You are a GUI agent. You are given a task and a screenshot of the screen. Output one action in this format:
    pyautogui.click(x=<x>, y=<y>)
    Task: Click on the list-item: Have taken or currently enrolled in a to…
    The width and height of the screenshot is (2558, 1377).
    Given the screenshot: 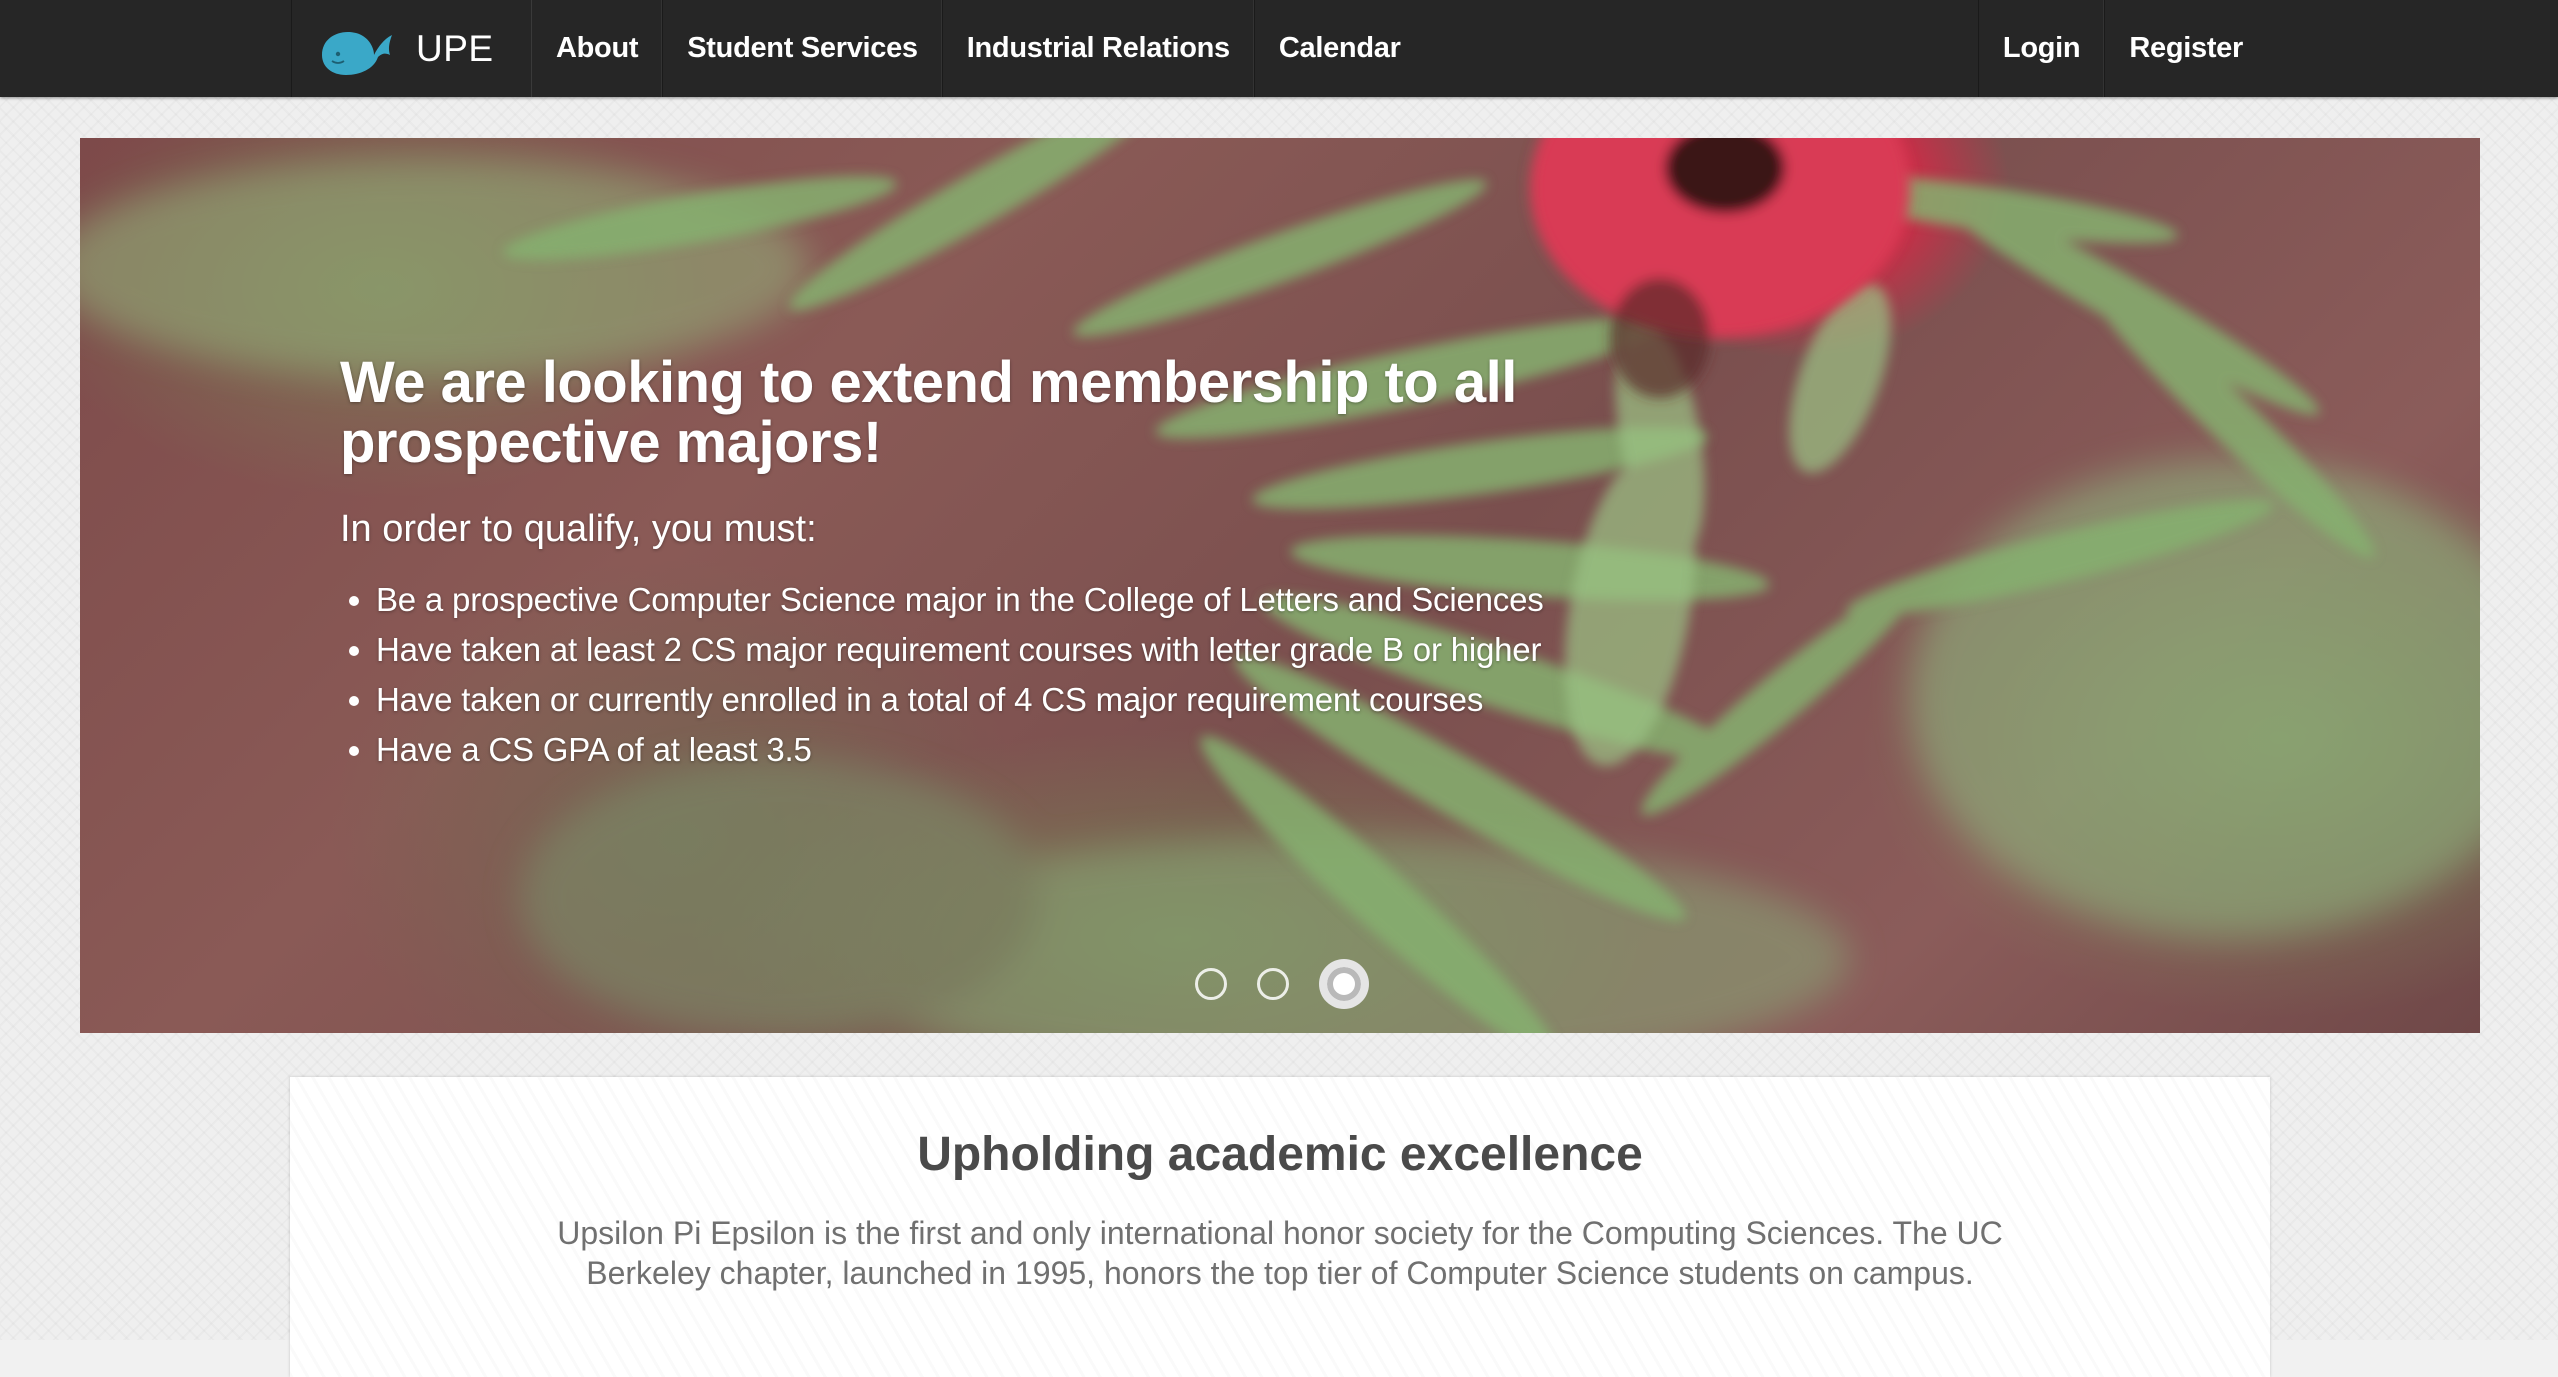 What is the action you would take?
    pyautogui.click(x=1058, y=700)
    